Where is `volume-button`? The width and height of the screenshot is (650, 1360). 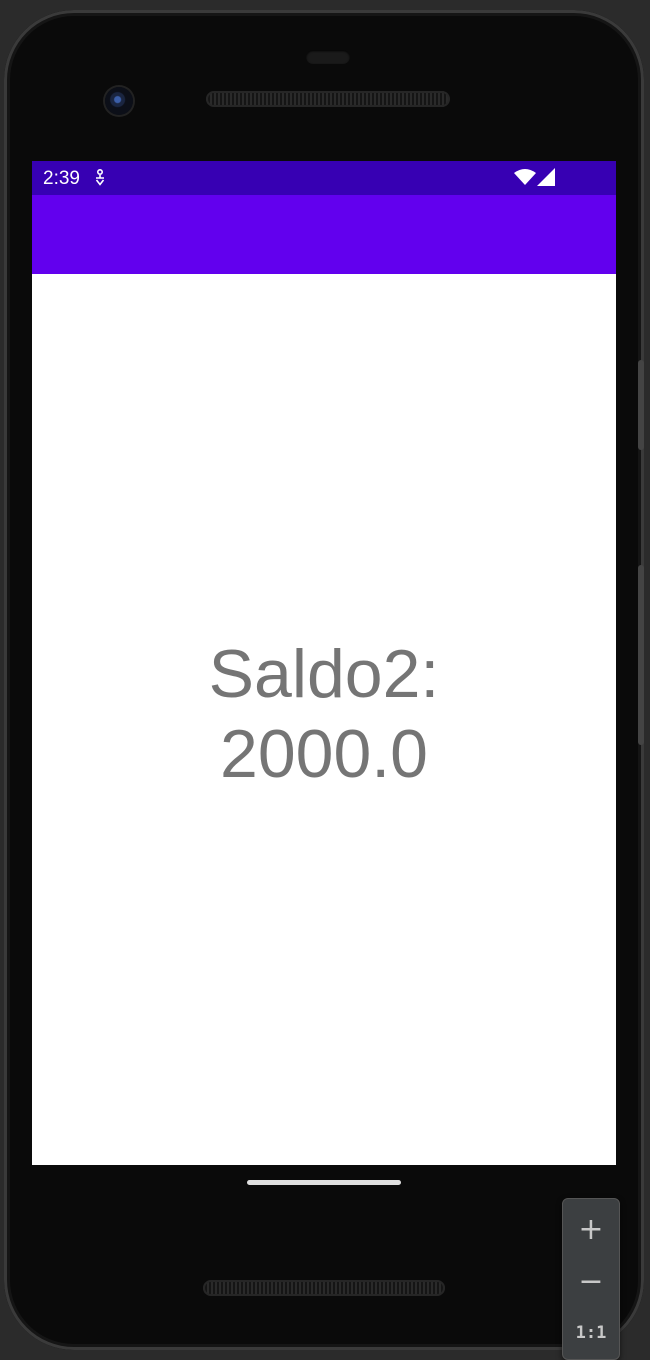
volume-button is located at coordinates (641, 405).